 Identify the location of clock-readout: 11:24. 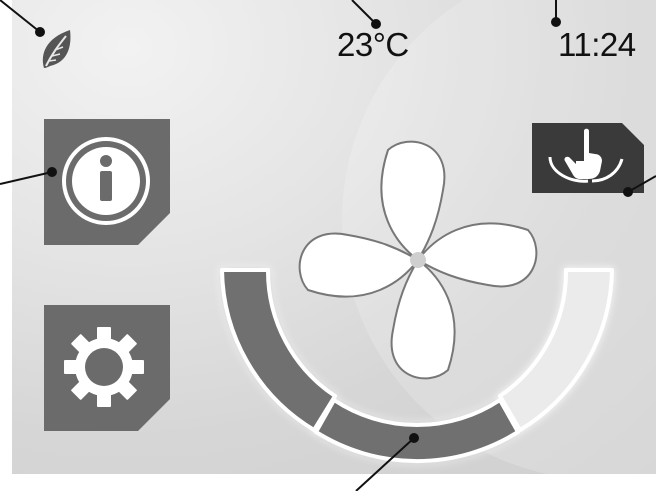
(597, 44).